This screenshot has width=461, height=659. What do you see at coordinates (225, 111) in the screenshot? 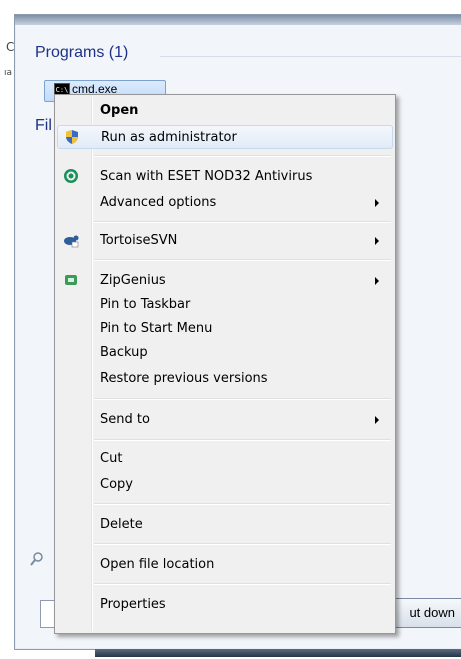
I see `menu-item-open: Open` at bounding box center [225, 111].